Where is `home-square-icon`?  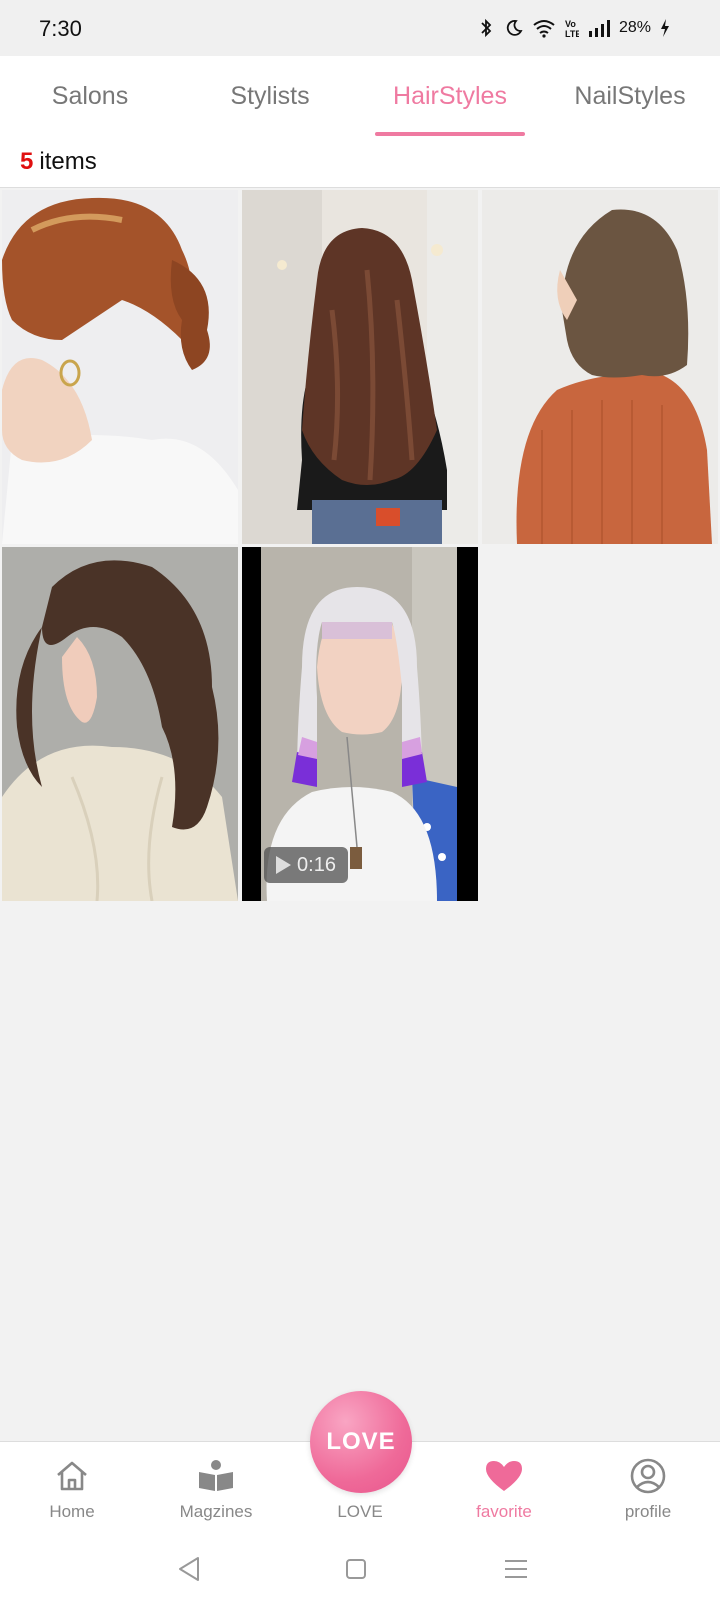 home-square-icon is located at coordinates (356, 1569).